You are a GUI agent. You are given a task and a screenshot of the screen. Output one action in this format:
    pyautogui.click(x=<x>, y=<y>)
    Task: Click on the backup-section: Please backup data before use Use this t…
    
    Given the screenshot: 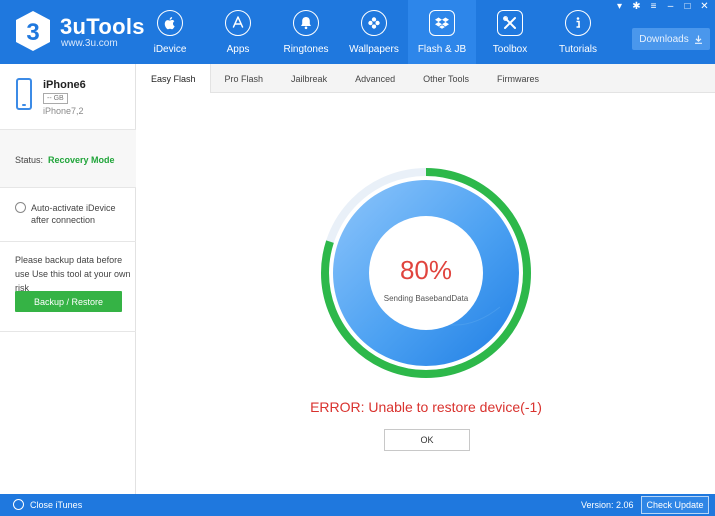 What is the action you would take?
    pyautogui.click(x=68, y=287)
    